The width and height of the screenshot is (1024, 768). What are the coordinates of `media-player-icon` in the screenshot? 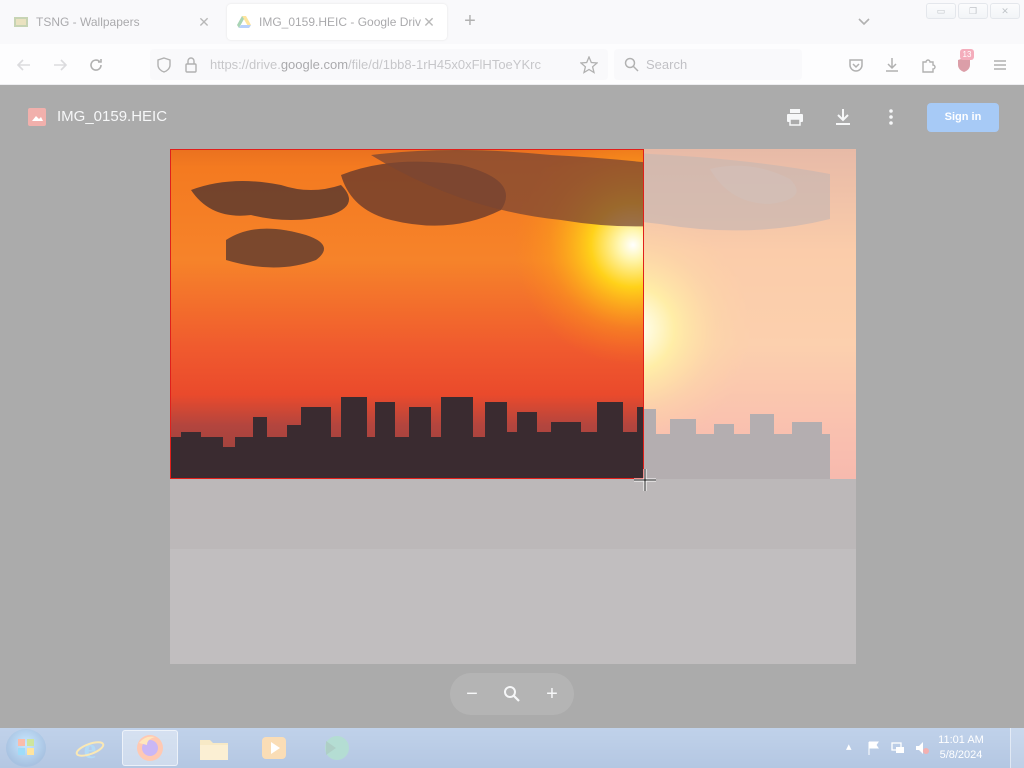 It's located at (274, 748).